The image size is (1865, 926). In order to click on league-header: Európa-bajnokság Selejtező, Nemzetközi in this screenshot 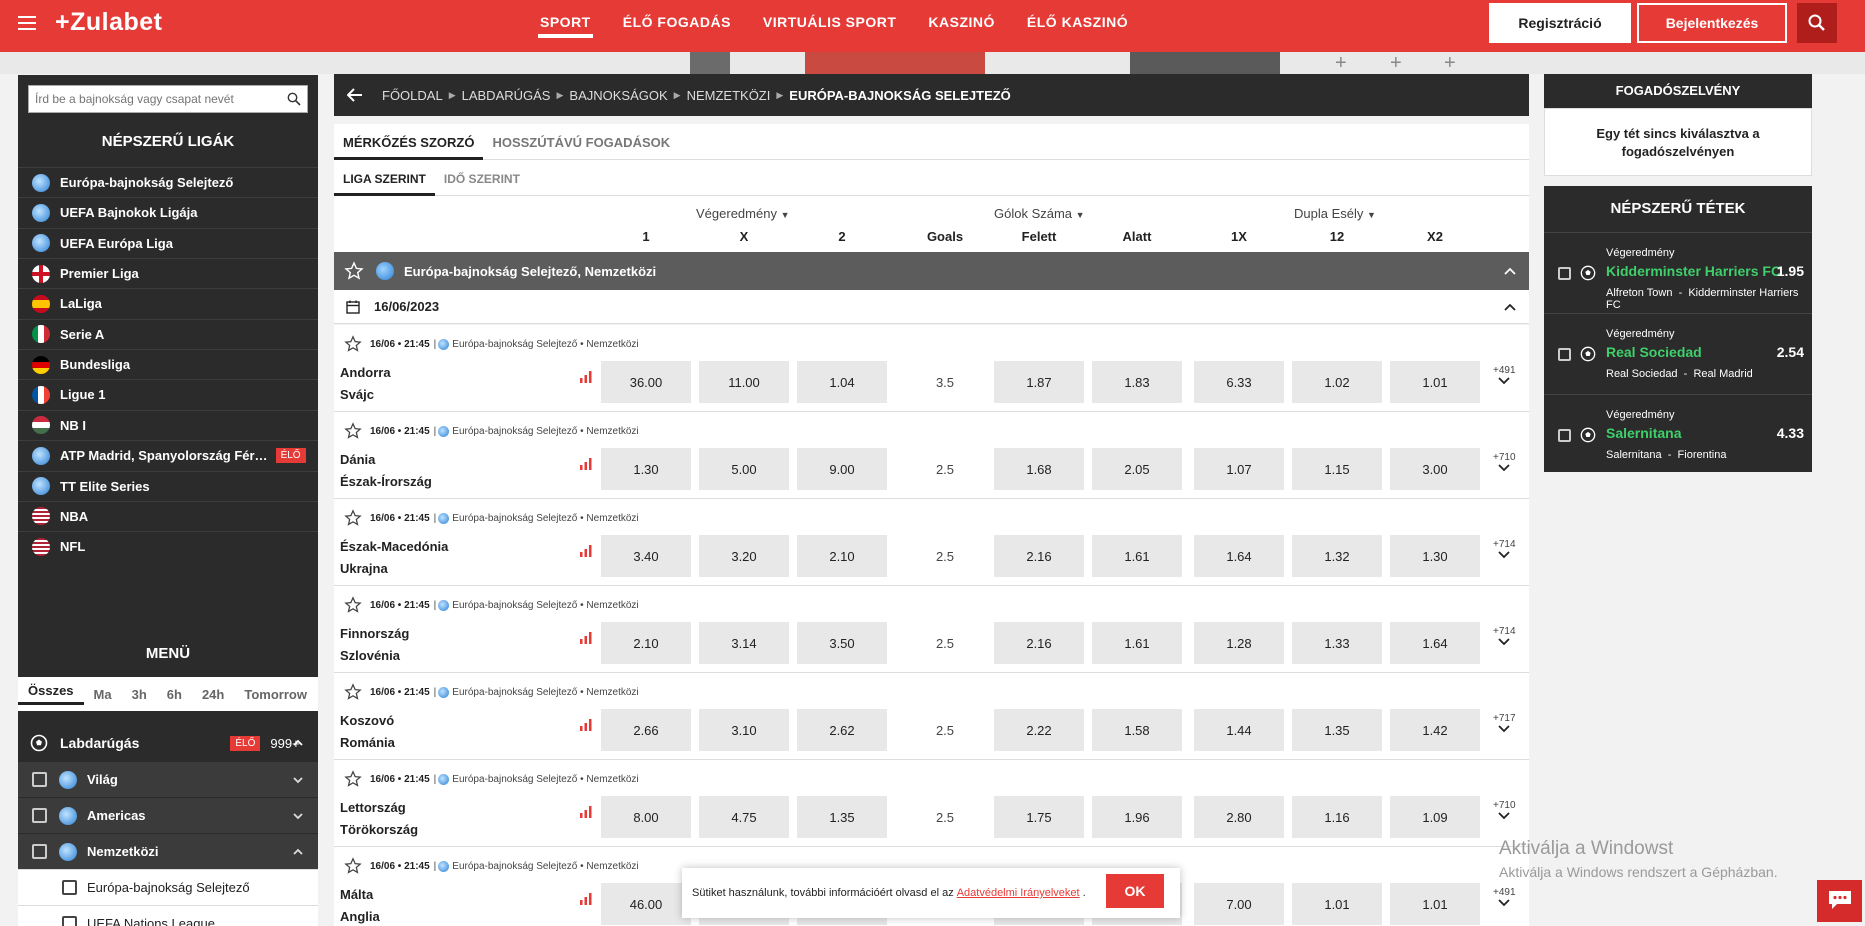, I will do `click(931, 271)`.